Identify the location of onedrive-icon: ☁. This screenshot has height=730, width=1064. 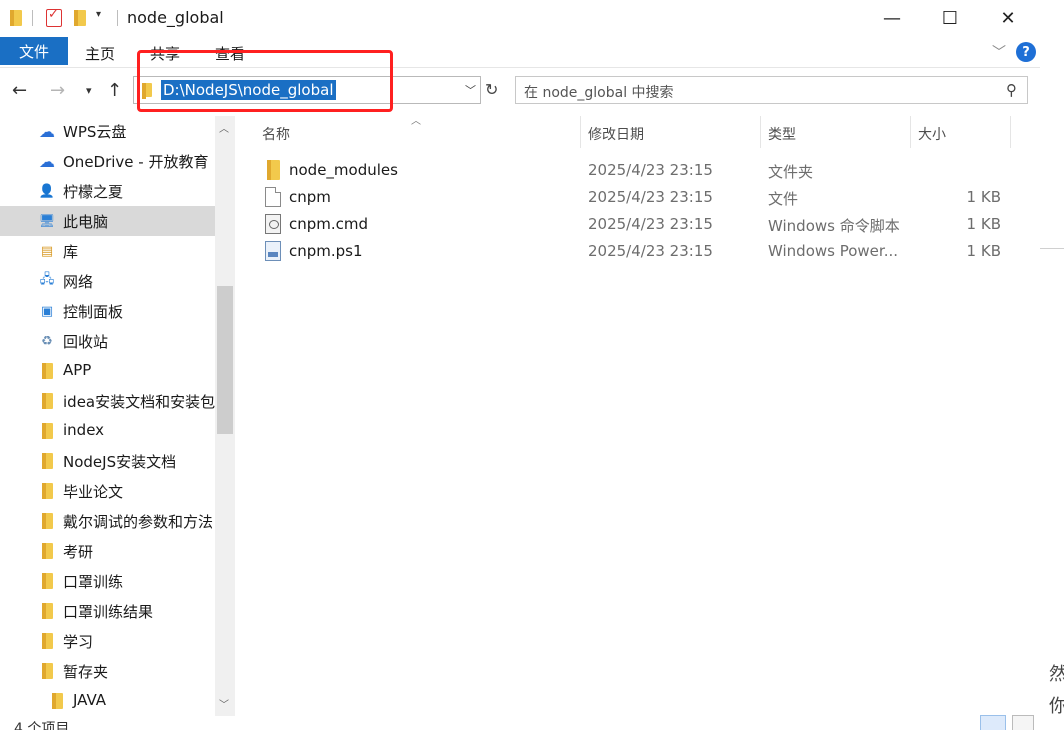
(47, 161).